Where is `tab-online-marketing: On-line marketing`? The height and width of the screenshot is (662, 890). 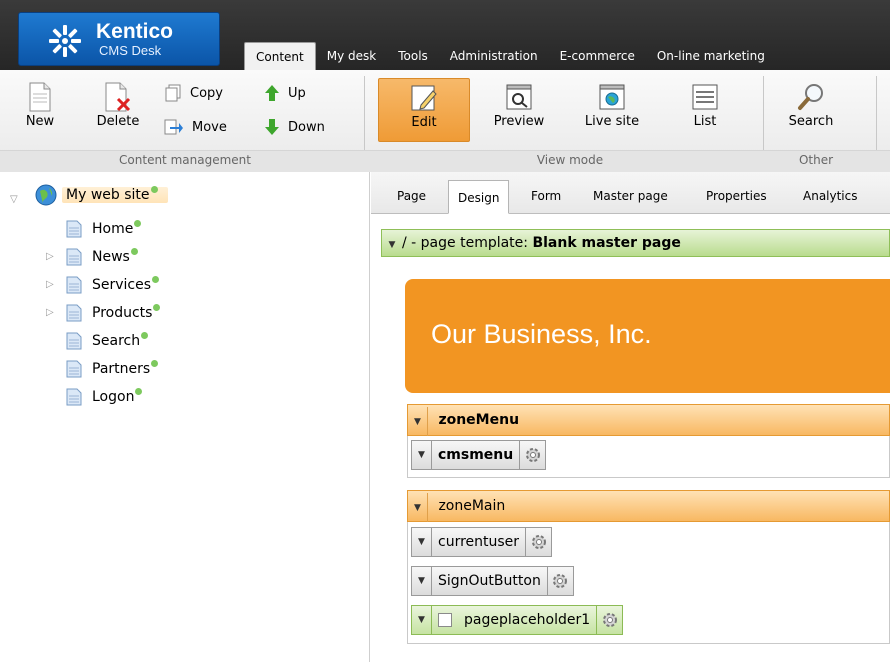
tab-online-marketing: On-line marketing is located at coordinates (711, 56).